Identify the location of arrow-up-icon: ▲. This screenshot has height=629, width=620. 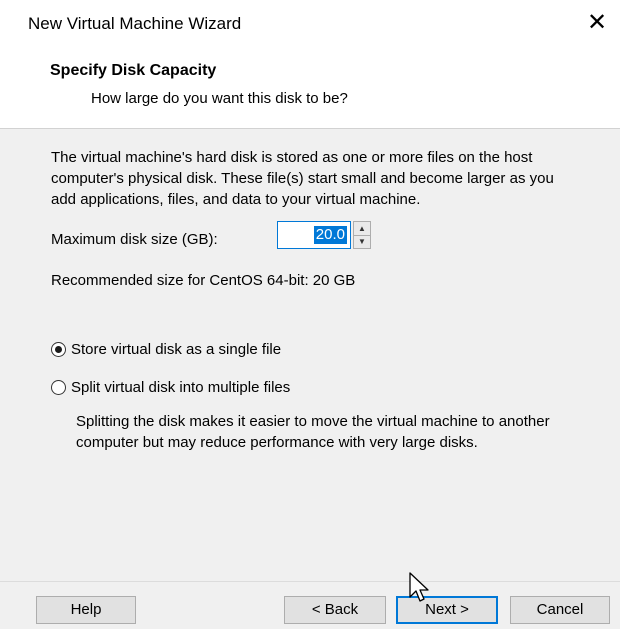
(362, 228).